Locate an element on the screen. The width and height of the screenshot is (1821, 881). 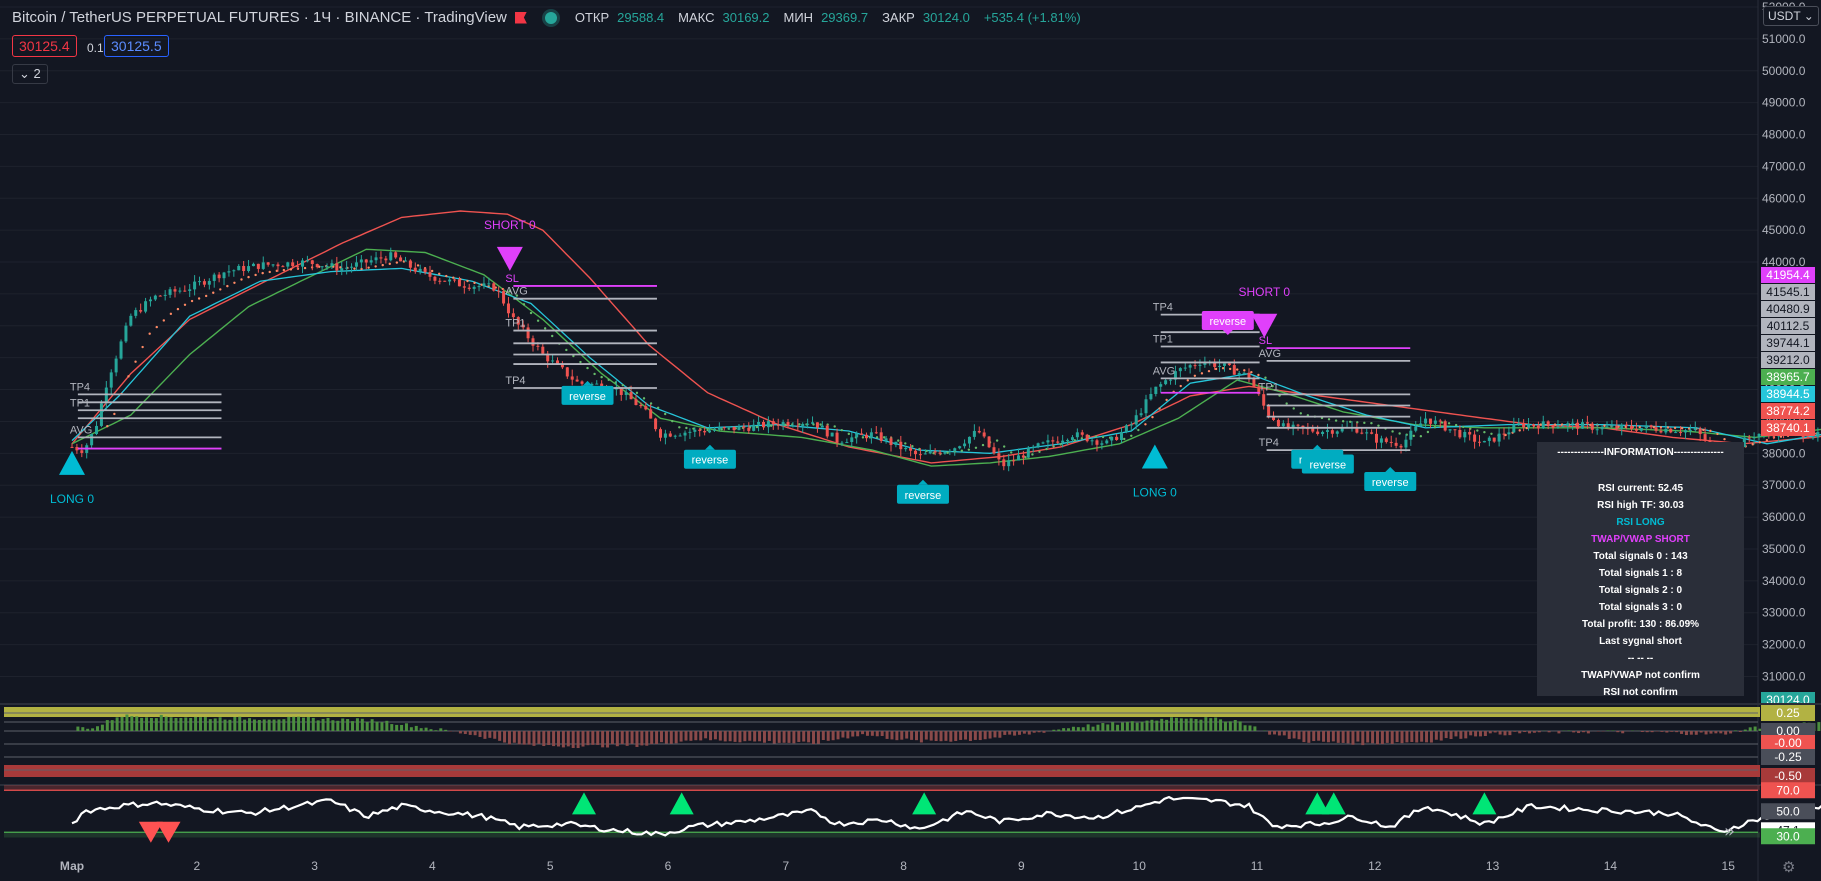
price-tick-label: 48000.0 is located at coordinates (1784, 135).